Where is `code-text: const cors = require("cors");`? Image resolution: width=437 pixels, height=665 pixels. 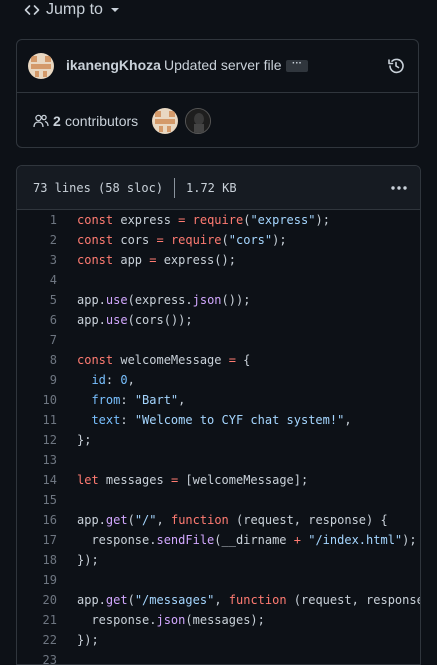 code-text: const cors = require("cors"); is located at coordinates (182, 240).